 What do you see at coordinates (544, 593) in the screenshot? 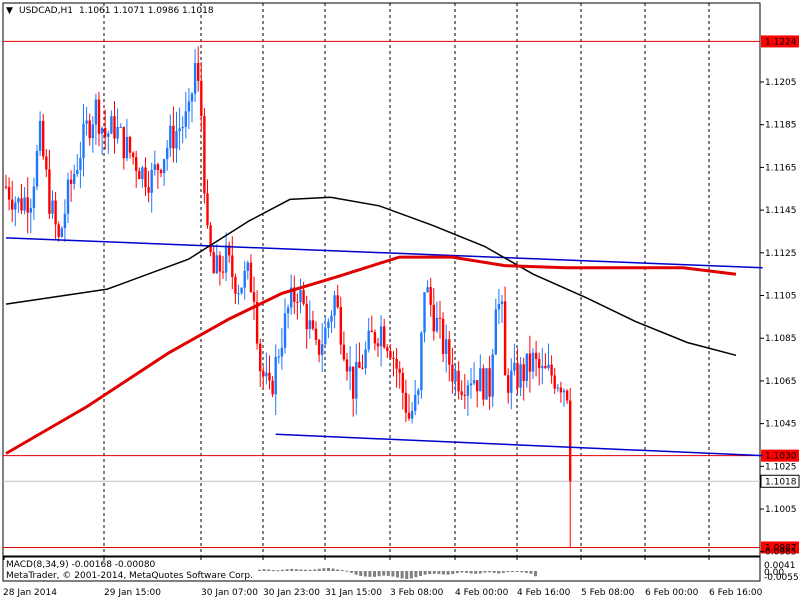
I see `x-tick-label: 4 Feb 16:00` at bounding box center [544, 593].